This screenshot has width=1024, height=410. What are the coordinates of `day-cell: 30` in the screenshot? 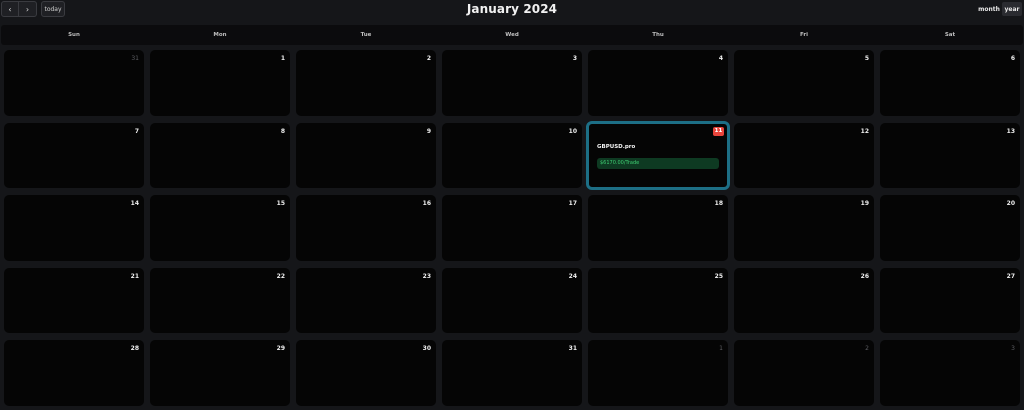 It's located at (366, 373).